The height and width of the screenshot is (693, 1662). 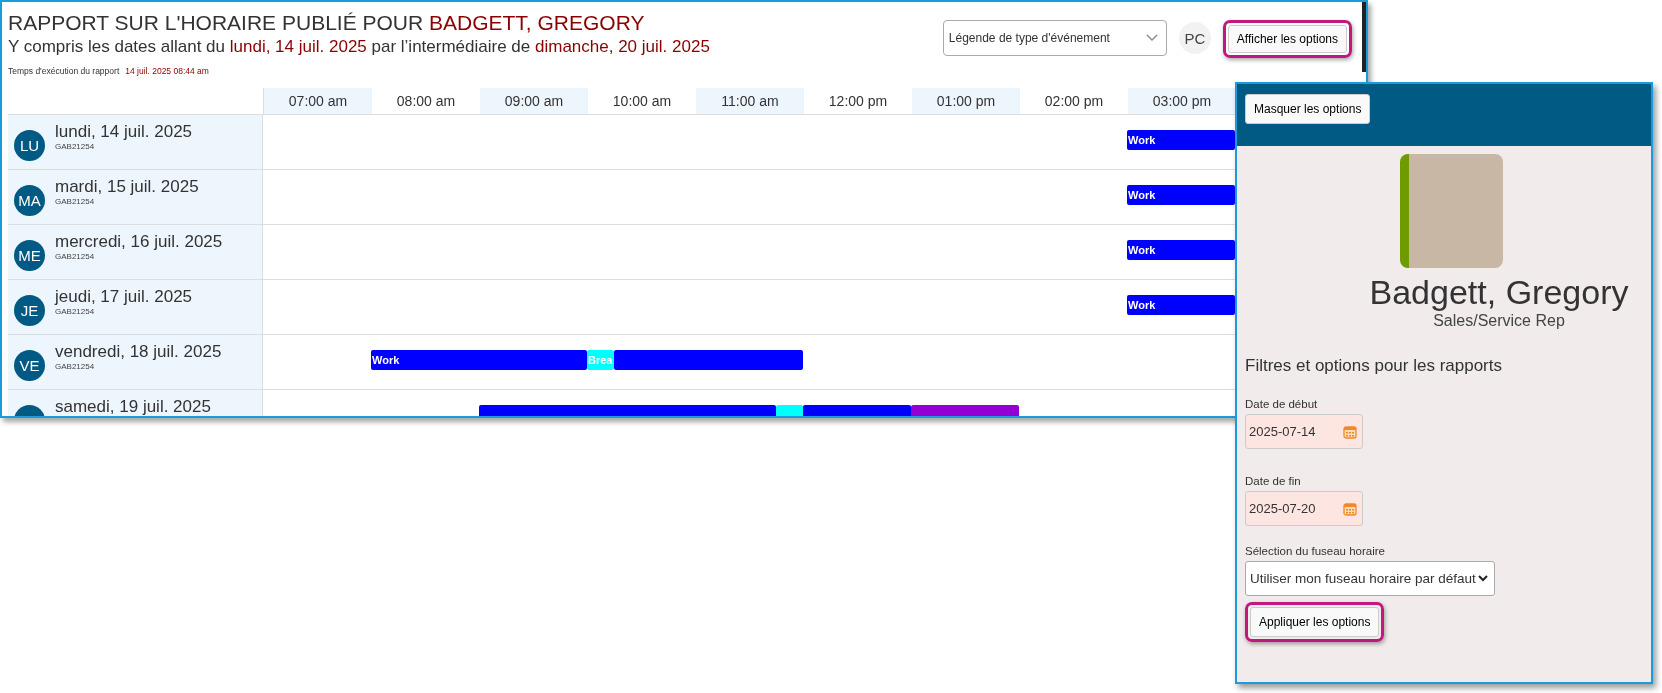 What do you see at coordinates (1308, 109) in the screenshot?
I see `hide-options-button: Masquer les options` at bounding box center [1308, 109].